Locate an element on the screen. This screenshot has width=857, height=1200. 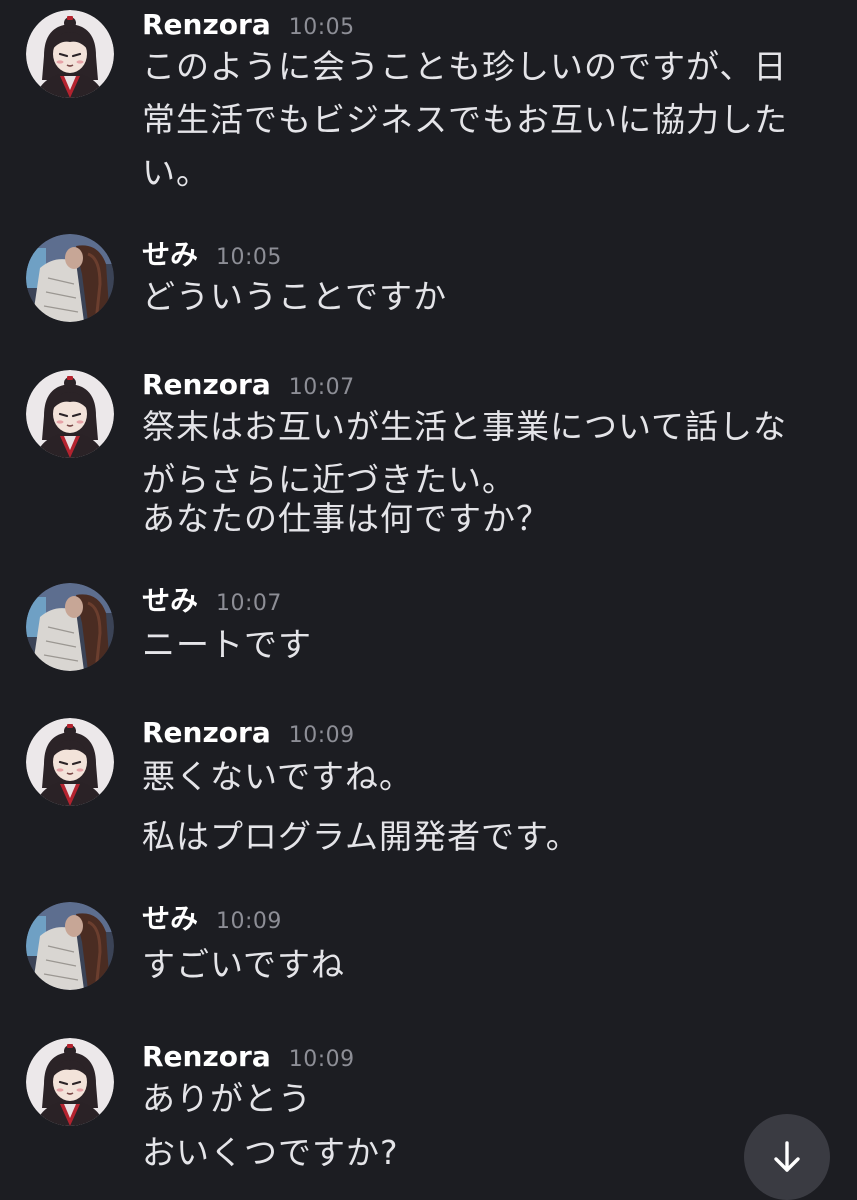
message-text: すごいですね is located at coordinates (244, 964).